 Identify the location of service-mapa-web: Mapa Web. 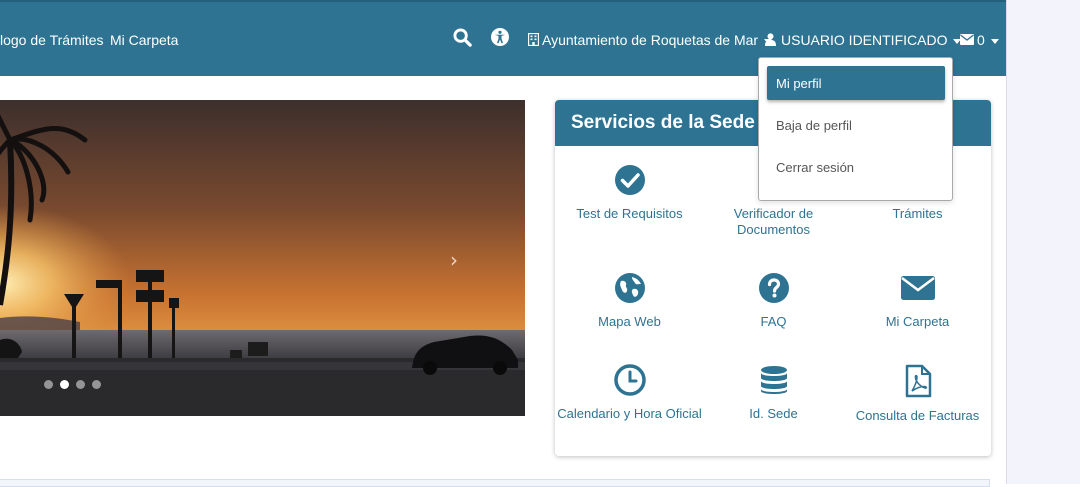
(629, 301).